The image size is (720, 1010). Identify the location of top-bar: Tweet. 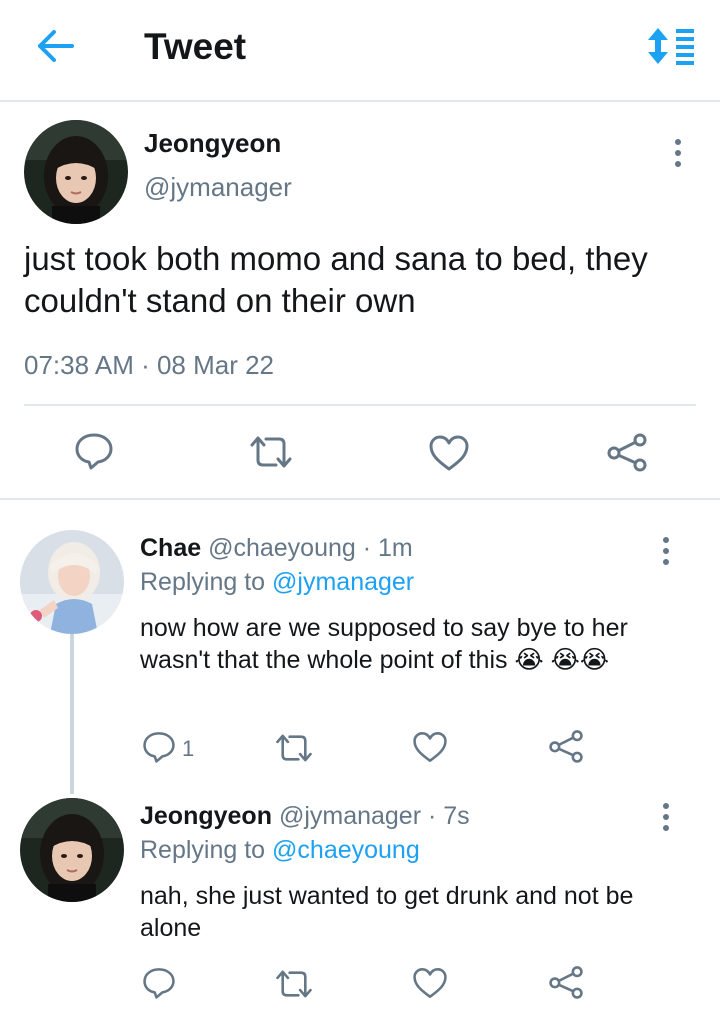
(360, 51).